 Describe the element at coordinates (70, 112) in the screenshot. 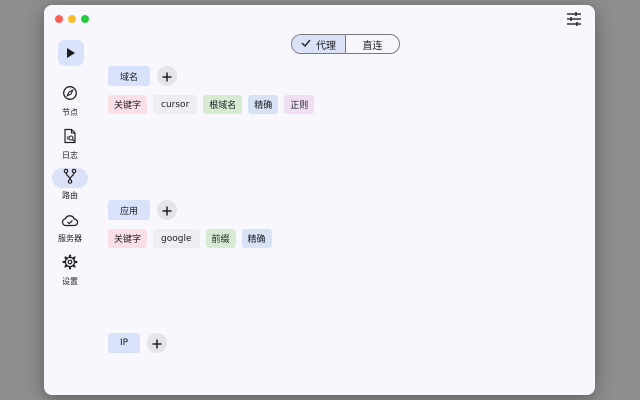

I see `sidebar-item-label: 节点` at that location.